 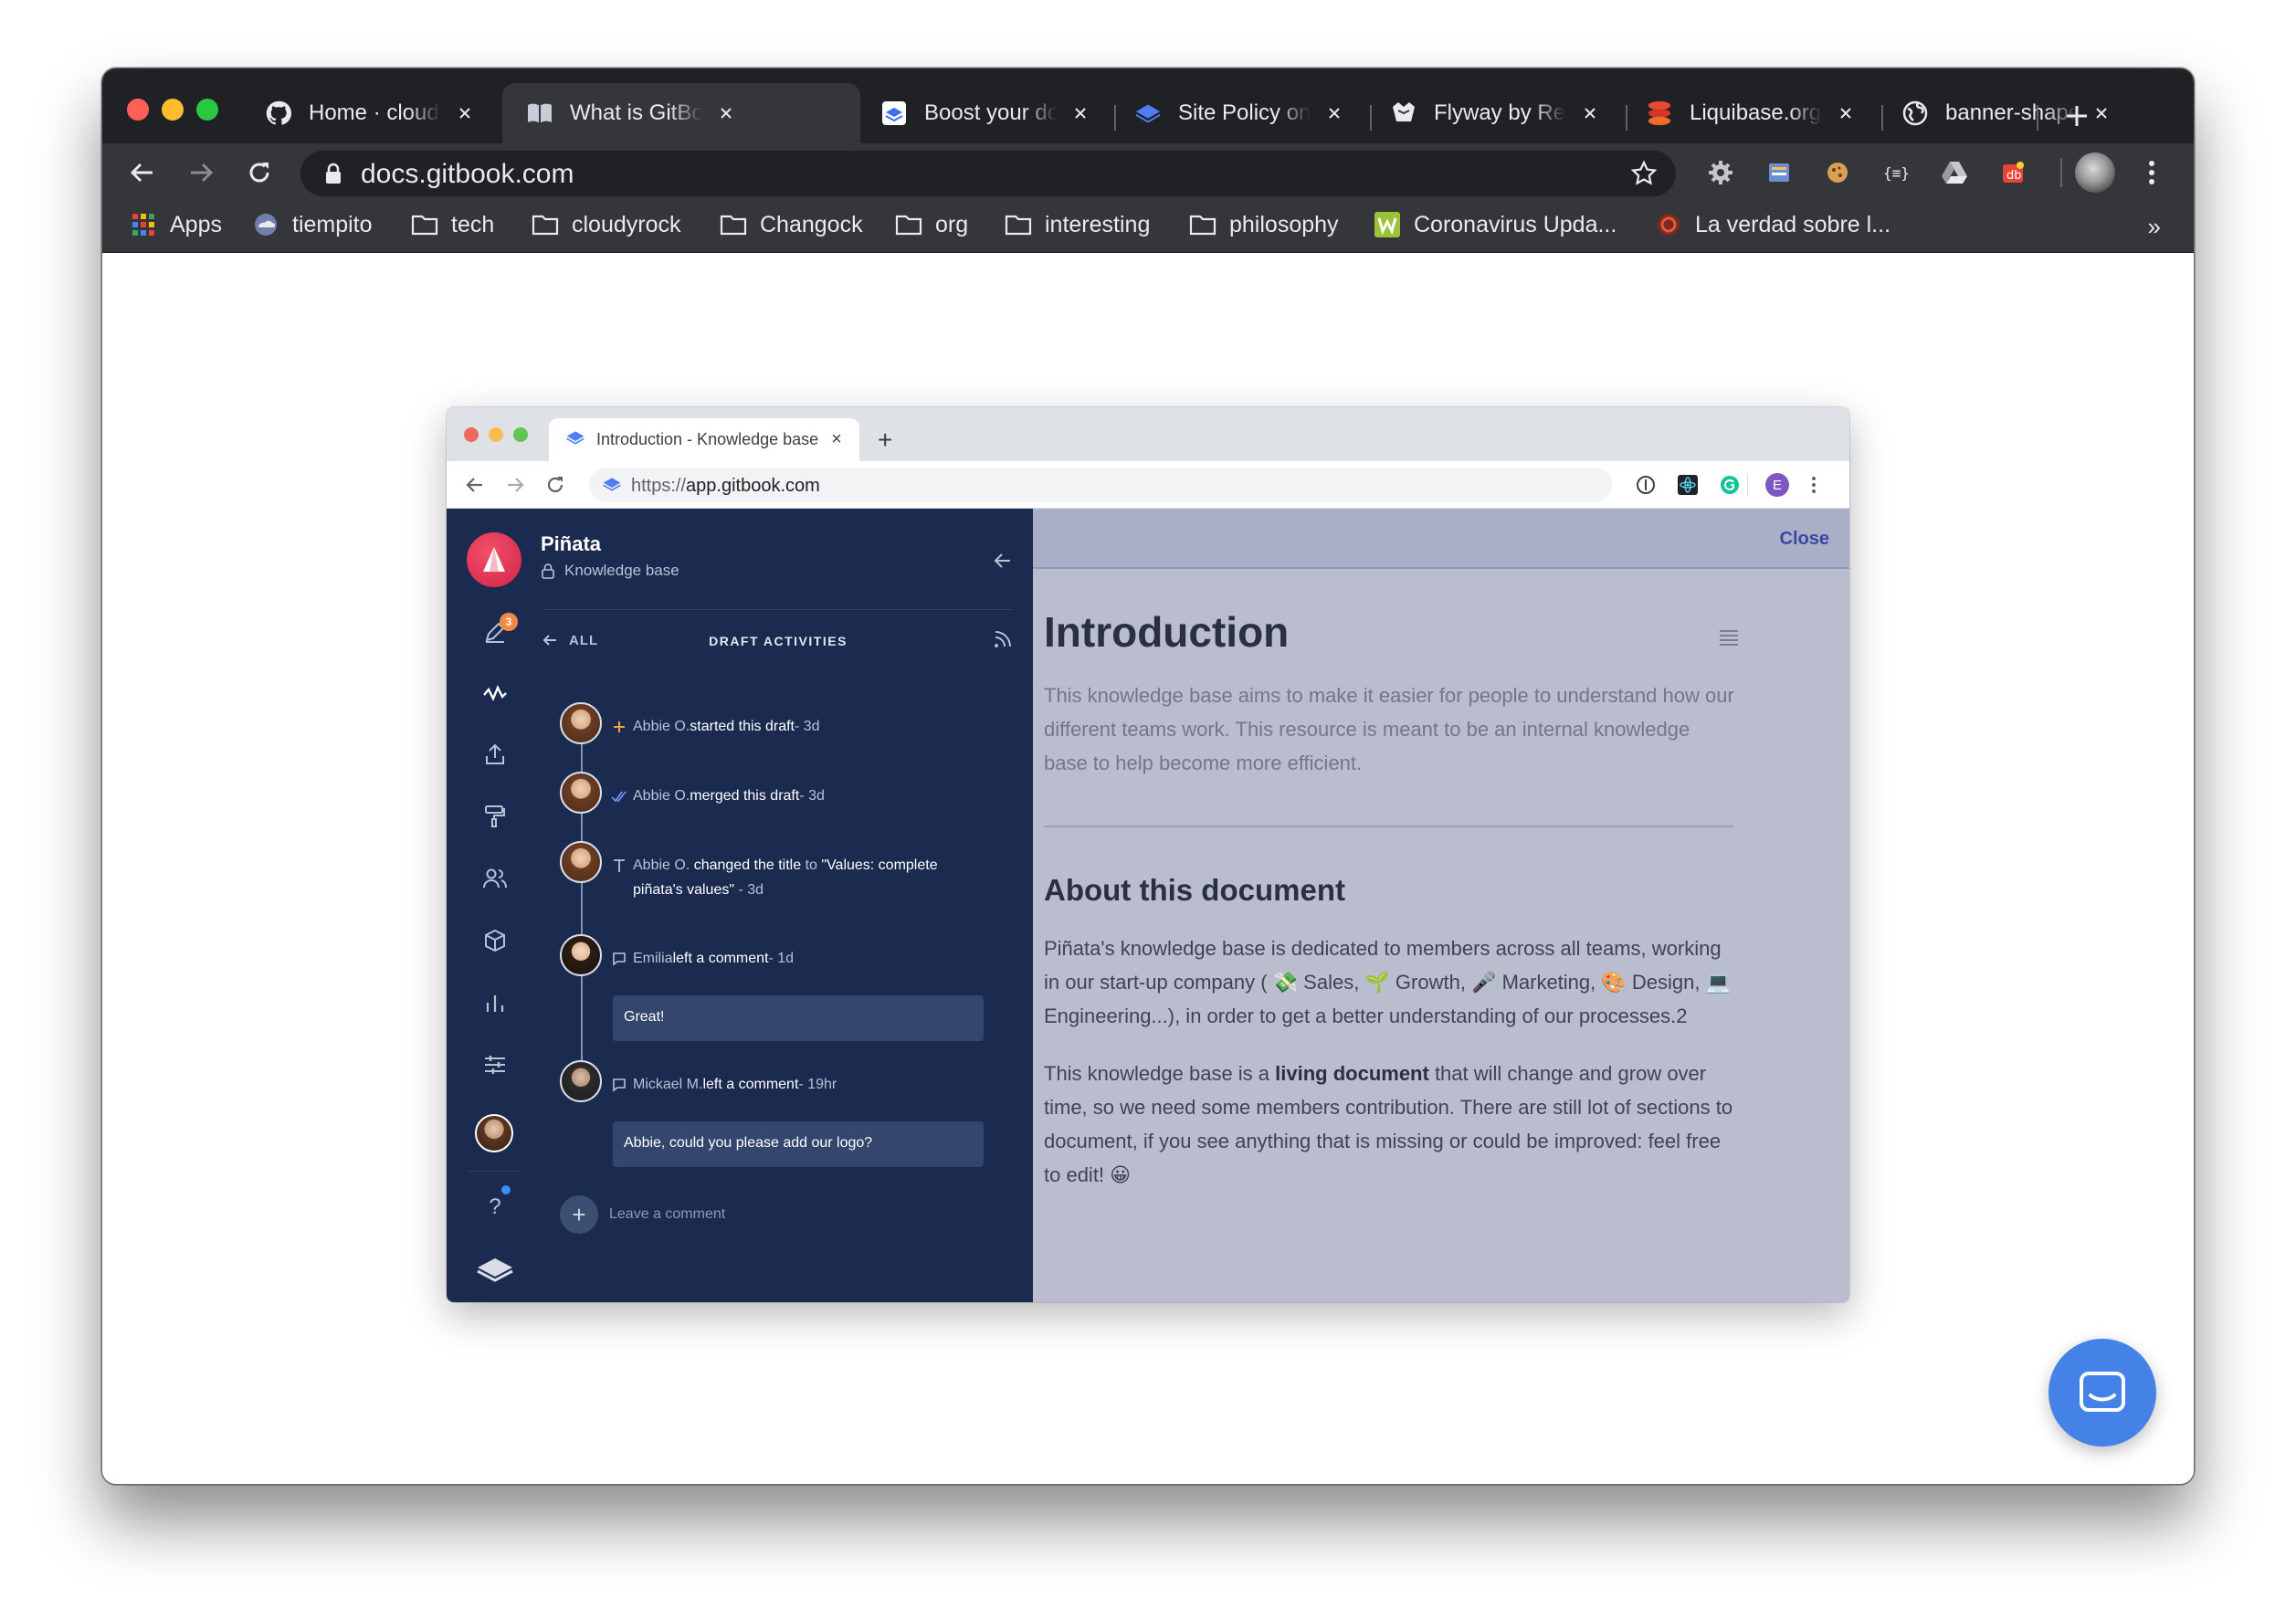 What do you see at coordinates (975, 113) in the screenshot?
I see `tab-boost-docs: Boost your docs` at bounding box center [975, 113].